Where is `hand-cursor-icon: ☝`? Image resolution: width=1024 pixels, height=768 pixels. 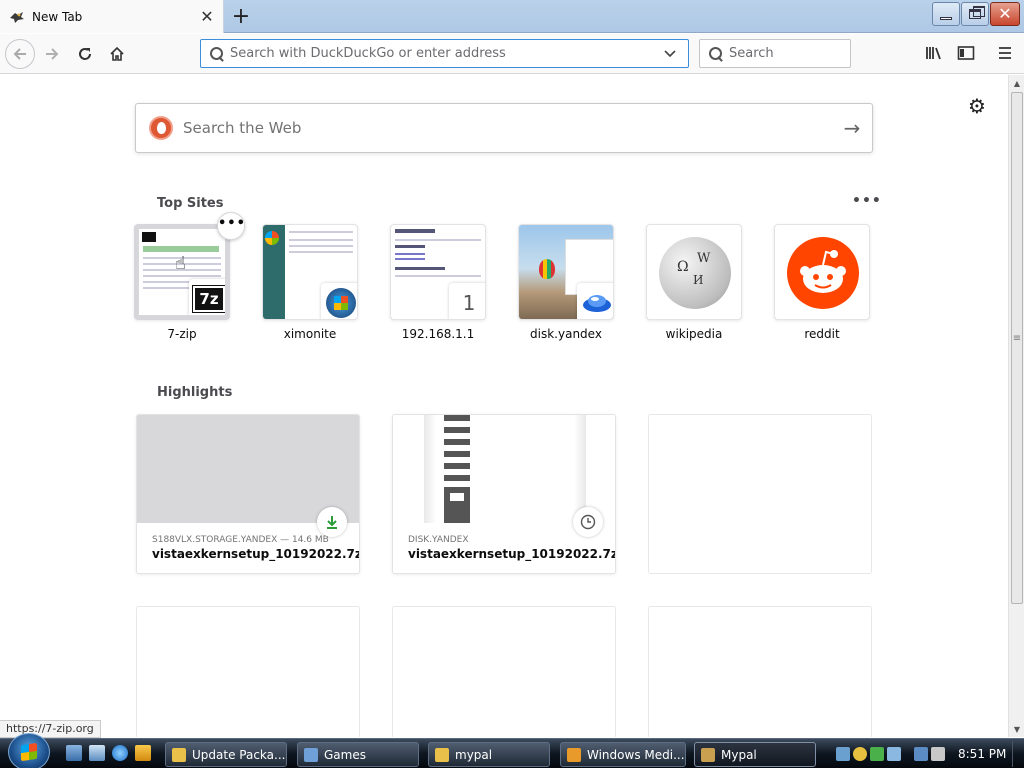 hand-cursor-icon: ☝ is located at coordinates (180, 263).